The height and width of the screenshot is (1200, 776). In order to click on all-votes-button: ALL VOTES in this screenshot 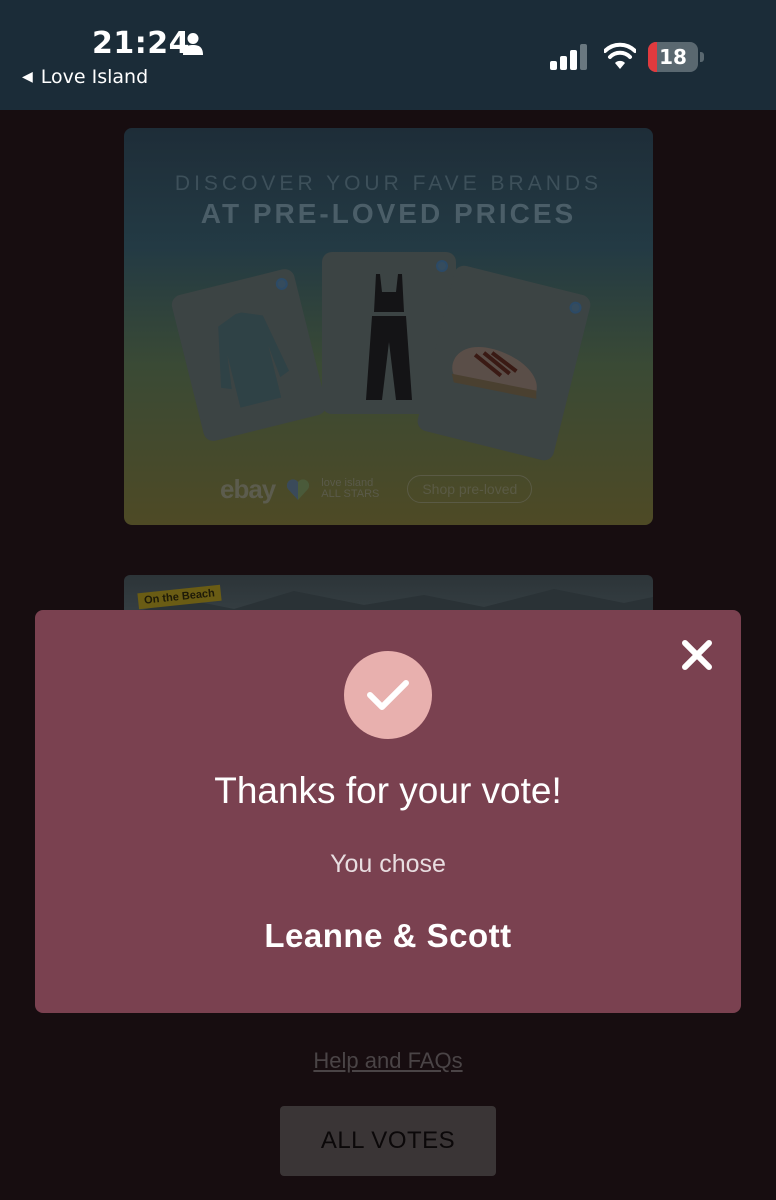, I will do `click(388, 1141)`.